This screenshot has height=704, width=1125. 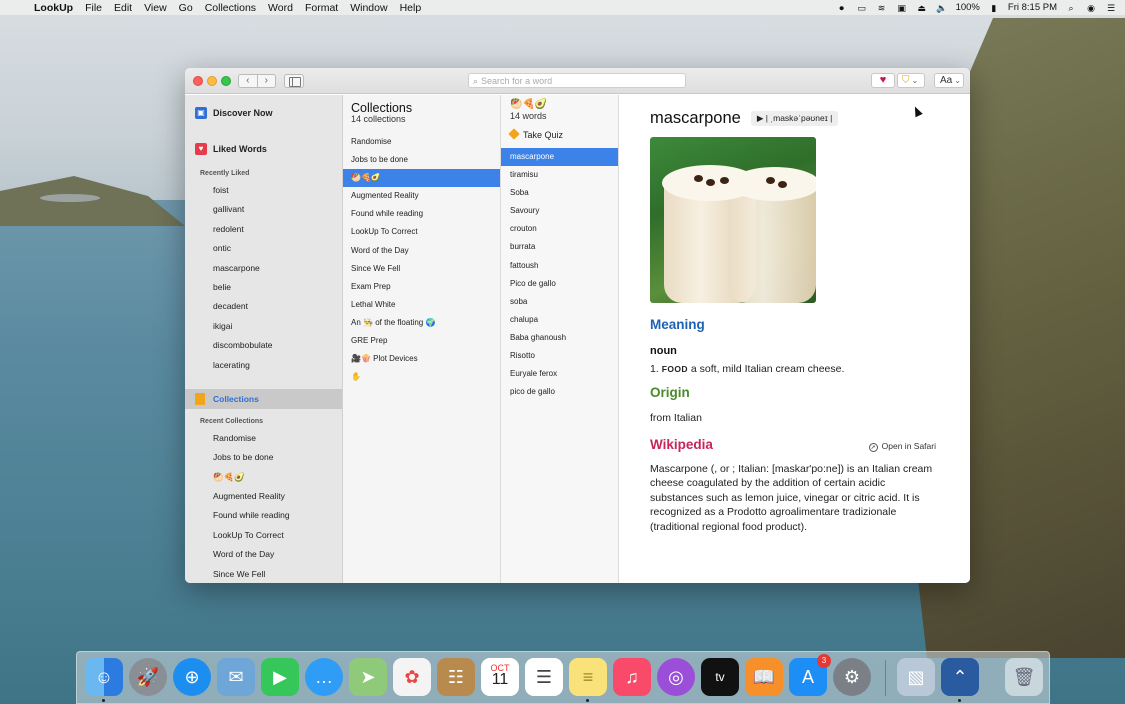 What do you see at coordinates (263, 268) in the screenshot?
I see `sidebar-liked-item: mascarpone` at bounding box center [263, 268].